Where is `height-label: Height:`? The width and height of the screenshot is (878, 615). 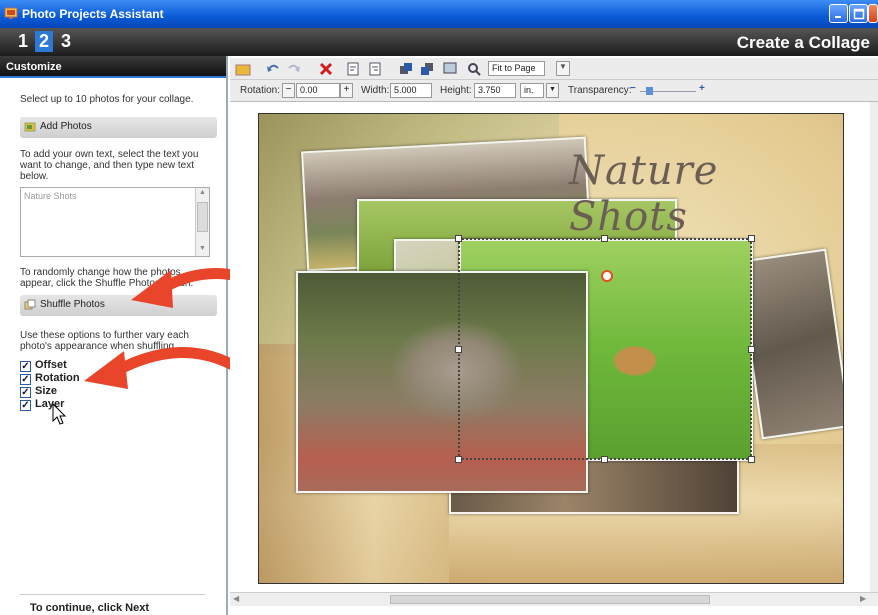 height-label: Height: is located at coordinates (456, 90).